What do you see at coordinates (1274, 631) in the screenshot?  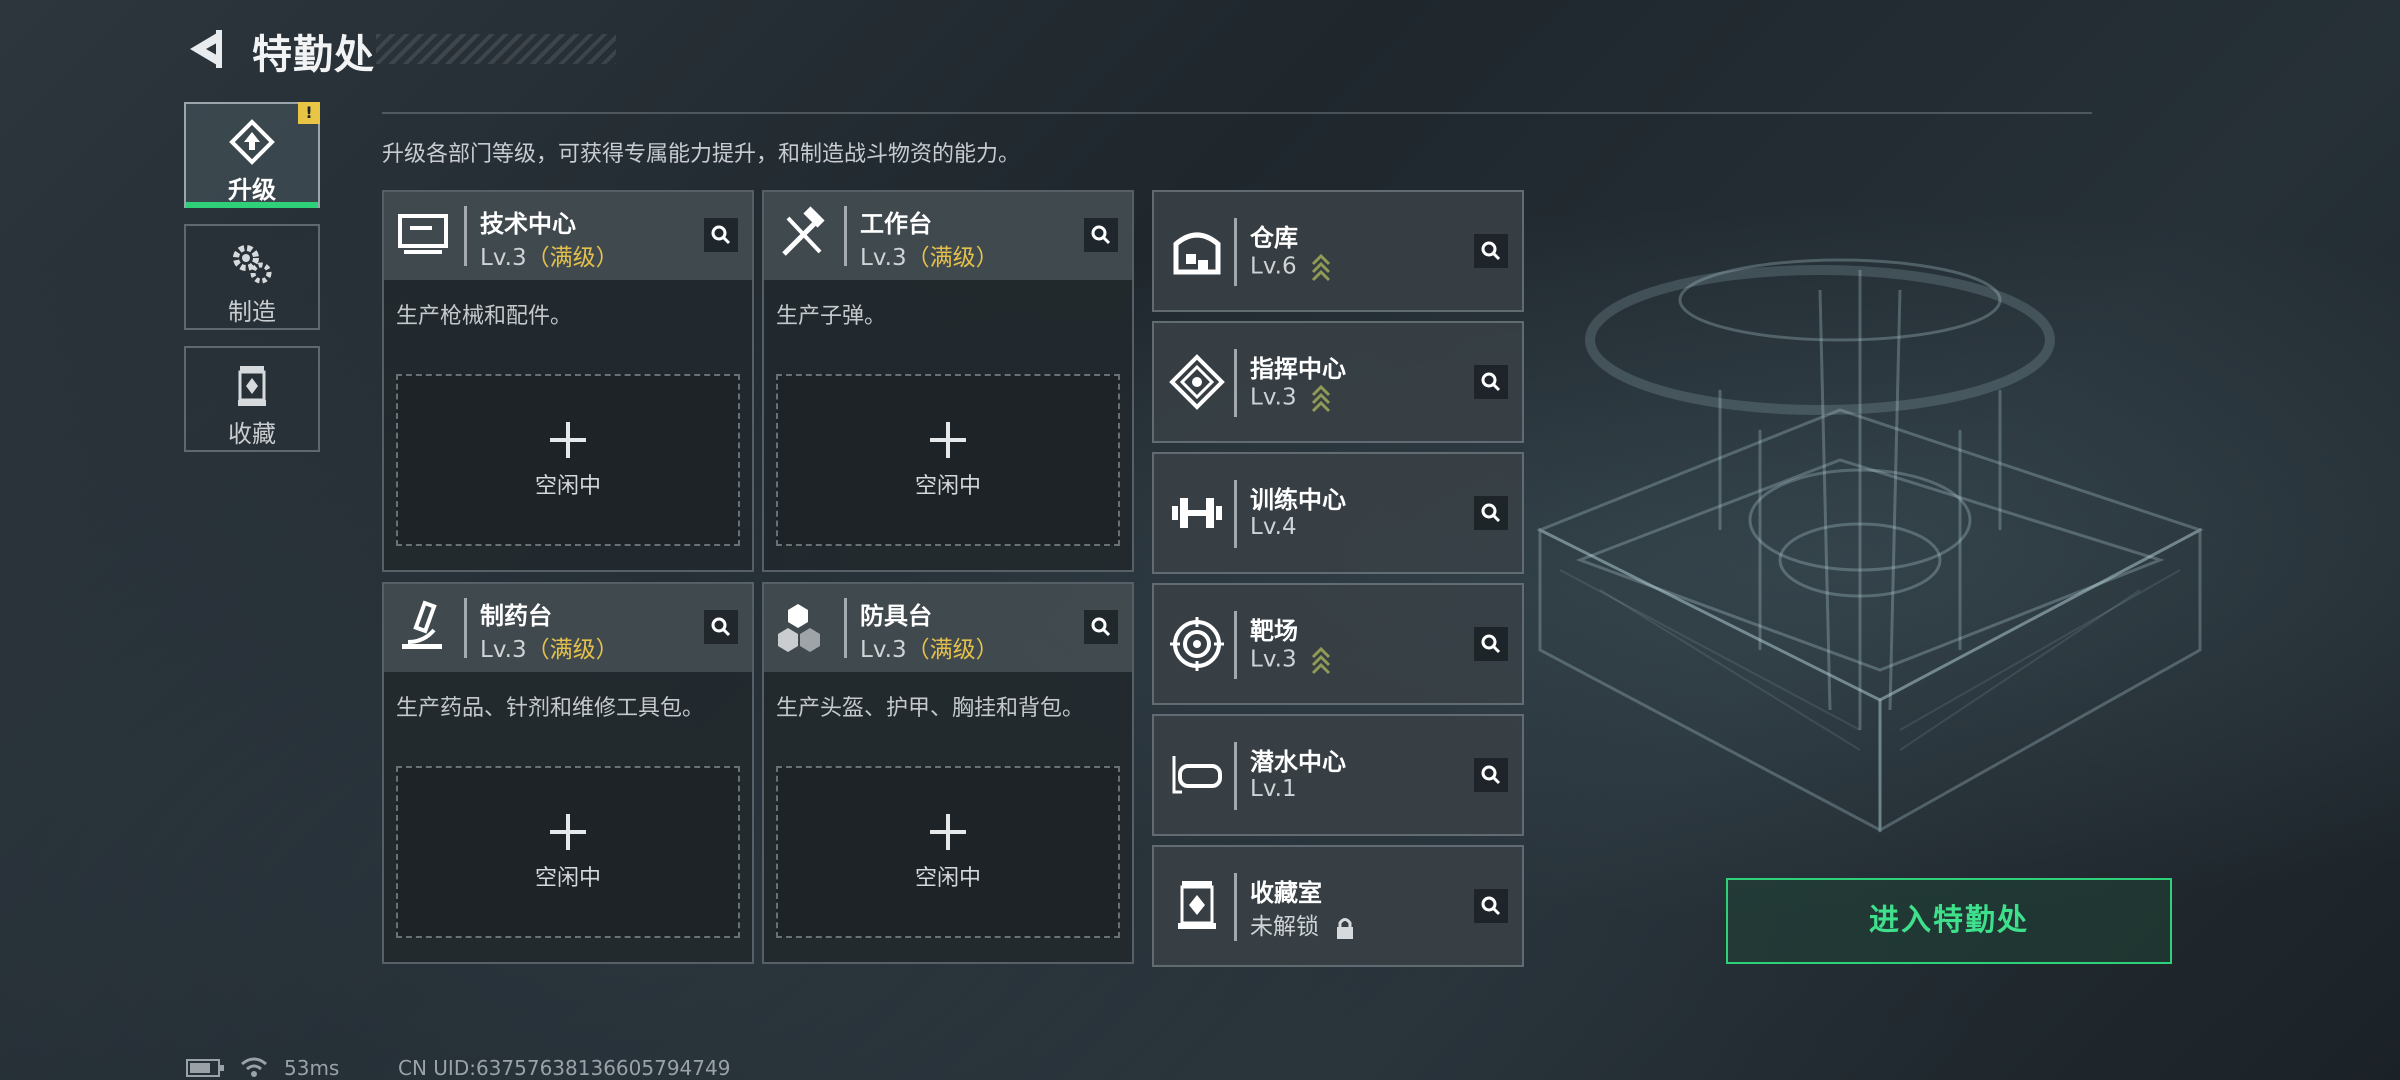 I see `department-name: 靶场` at bounding box center [1274, 631].